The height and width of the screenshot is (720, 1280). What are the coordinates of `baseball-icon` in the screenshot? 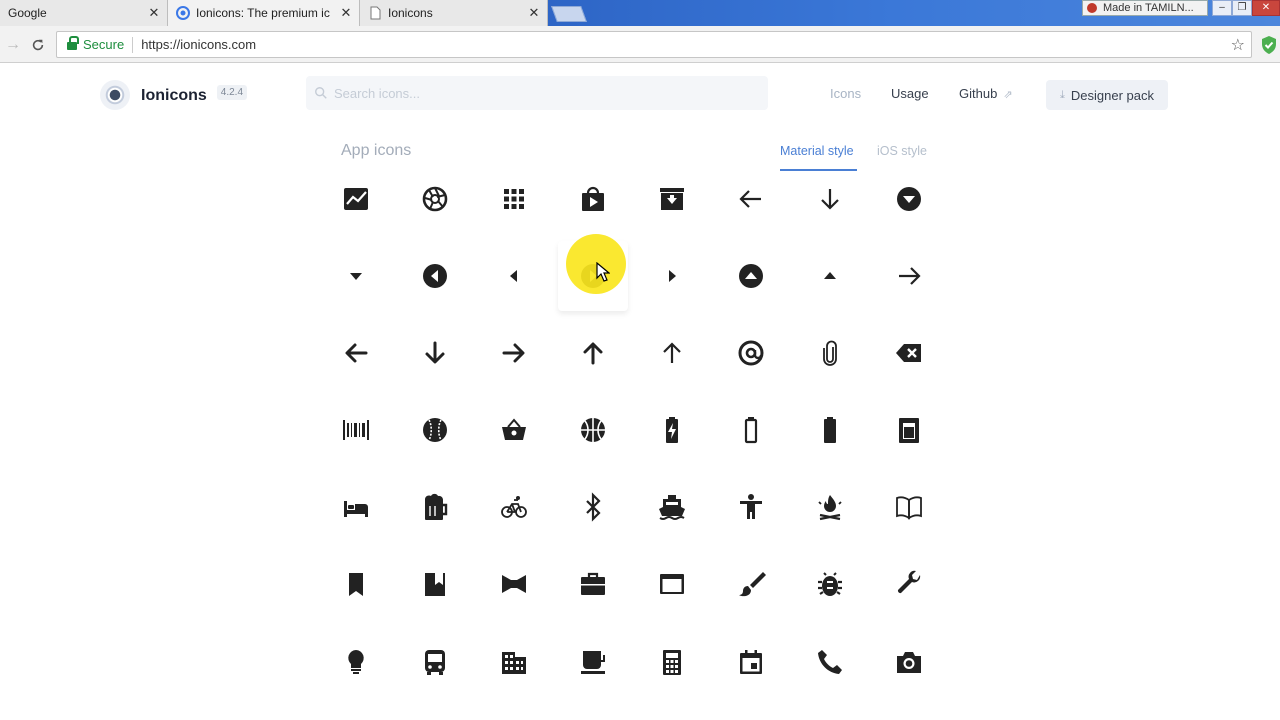 It's located at (435, 430).